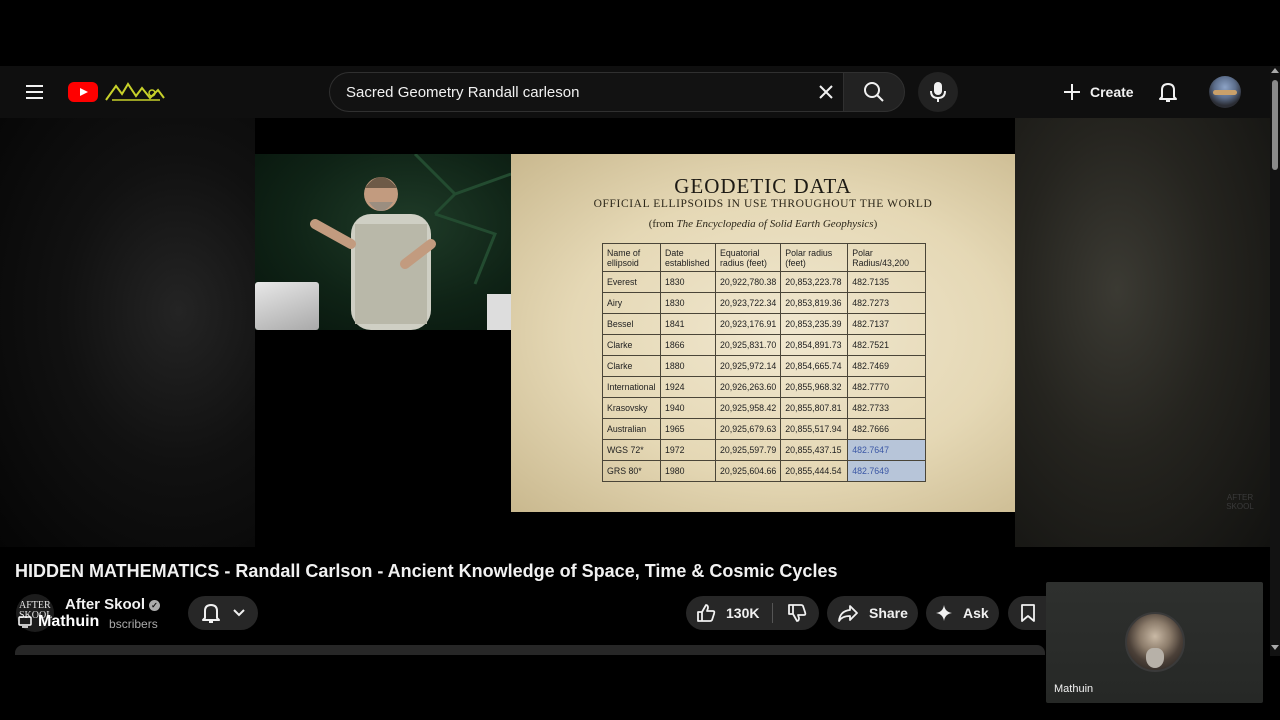  I want to click on youtube-logo-icon, so click(83, 92).